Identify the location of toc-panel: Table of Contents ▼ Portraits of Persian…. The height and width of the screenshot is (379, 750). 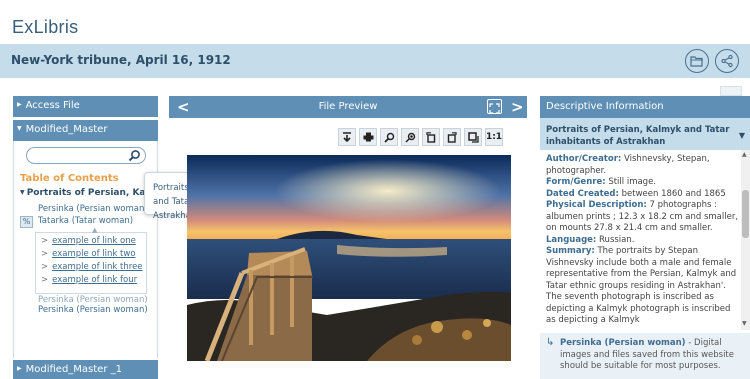
(85, 249).